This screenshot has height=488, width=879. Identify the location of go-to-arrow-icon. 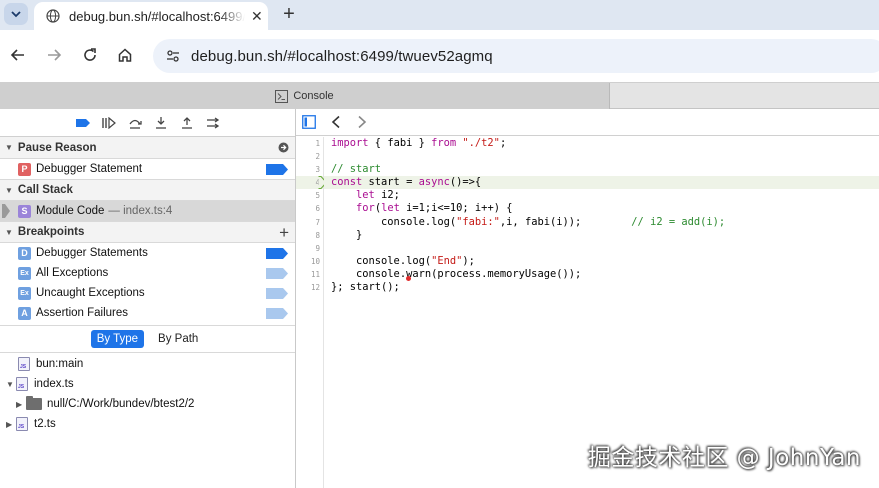
(283, 147).